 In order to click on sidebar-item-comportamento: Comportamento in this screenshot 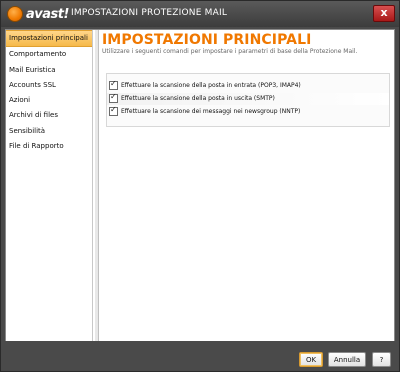, I will do `click(49, 54)`.